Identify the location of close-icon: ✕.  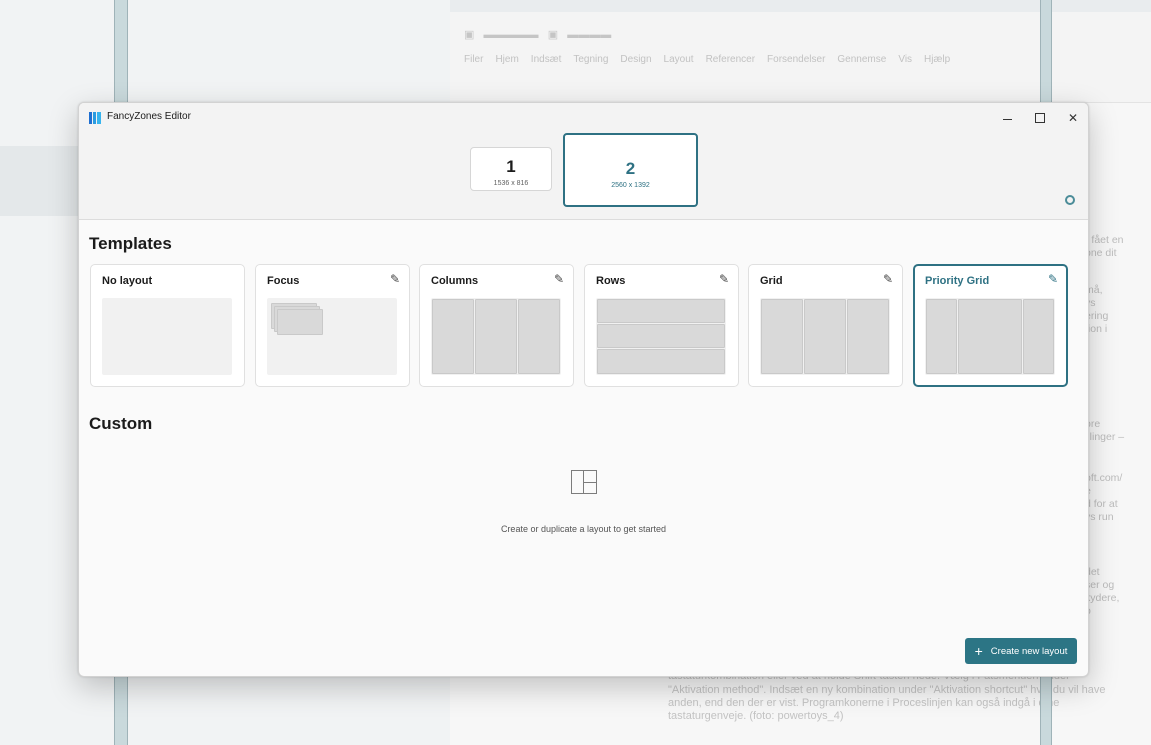
(1073, 118).